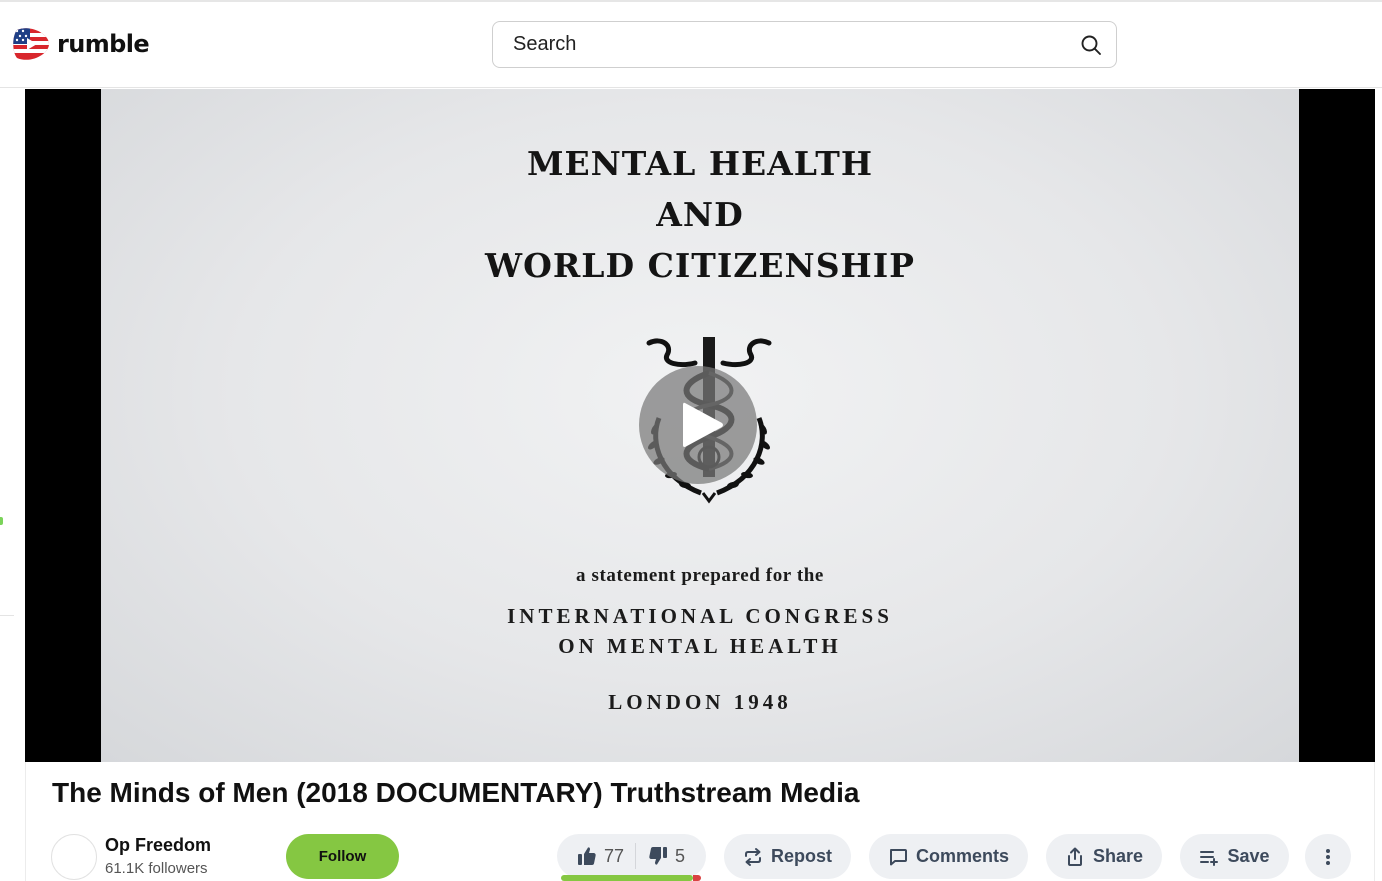  I want to click on follow-button: Follow, so click(342, 856).